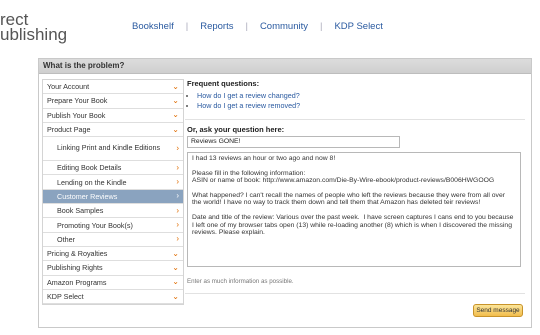 This screenshot has width=540, height=335. I want to click on sidebar-item-label: Linking Print and Kindle Editions, so click(109, 148).